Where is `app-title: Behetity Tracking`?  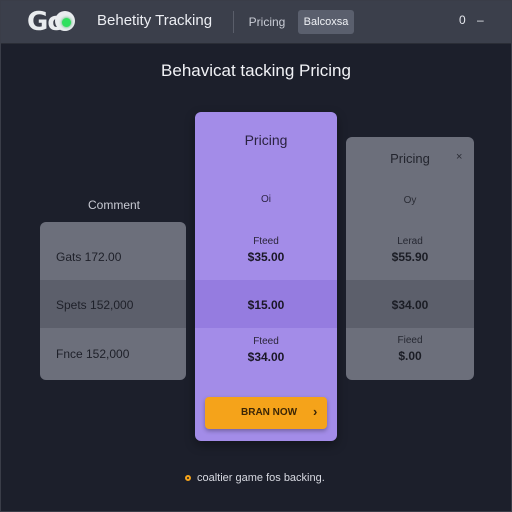
app-title: Behetity Tracking is located at coordinates (155, 20).